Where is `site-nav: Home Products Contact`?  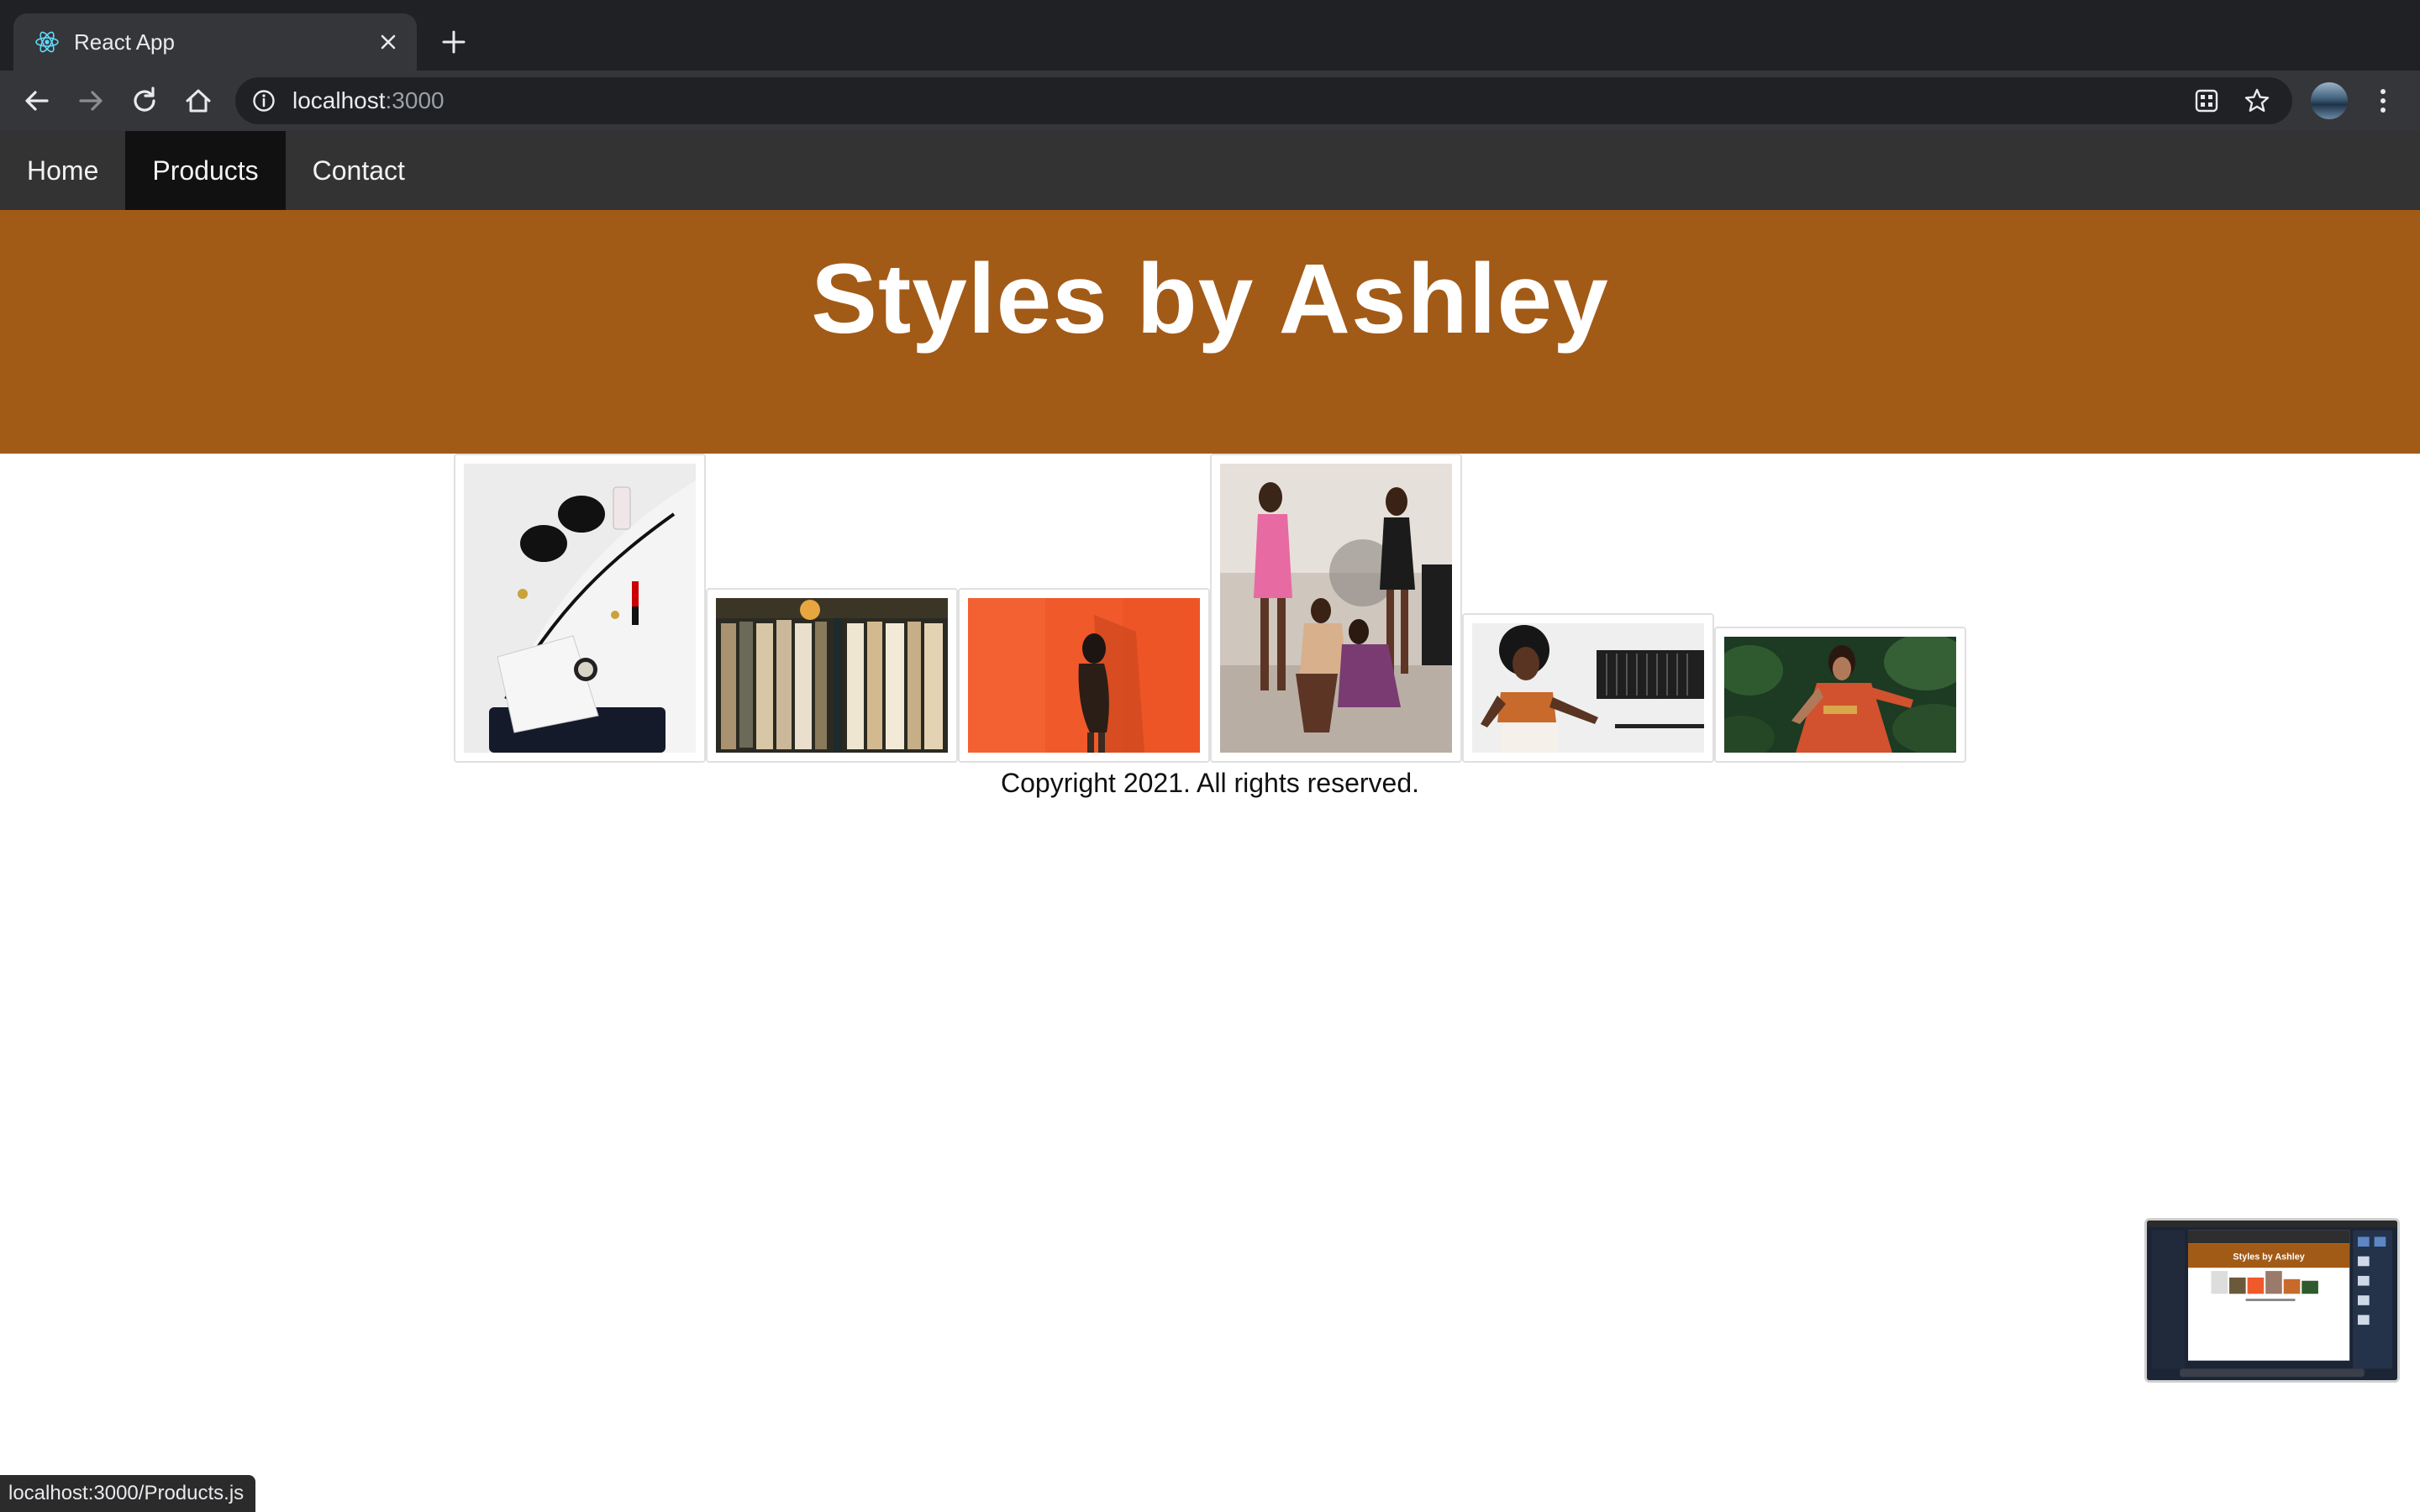
site-nav: Home Products Contact is located at coordinates (1210, 170).